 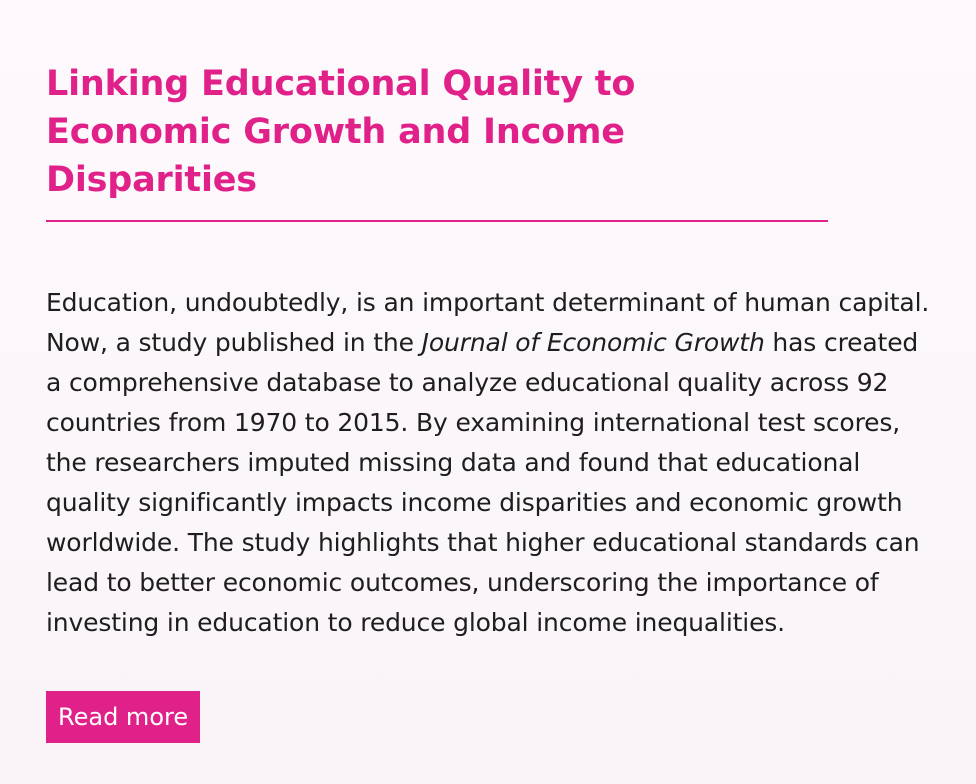 What do you see at coordinates (123, 717) in the screenshot?
I see `read-more-button: Read more` at bounding box center [123, 717].